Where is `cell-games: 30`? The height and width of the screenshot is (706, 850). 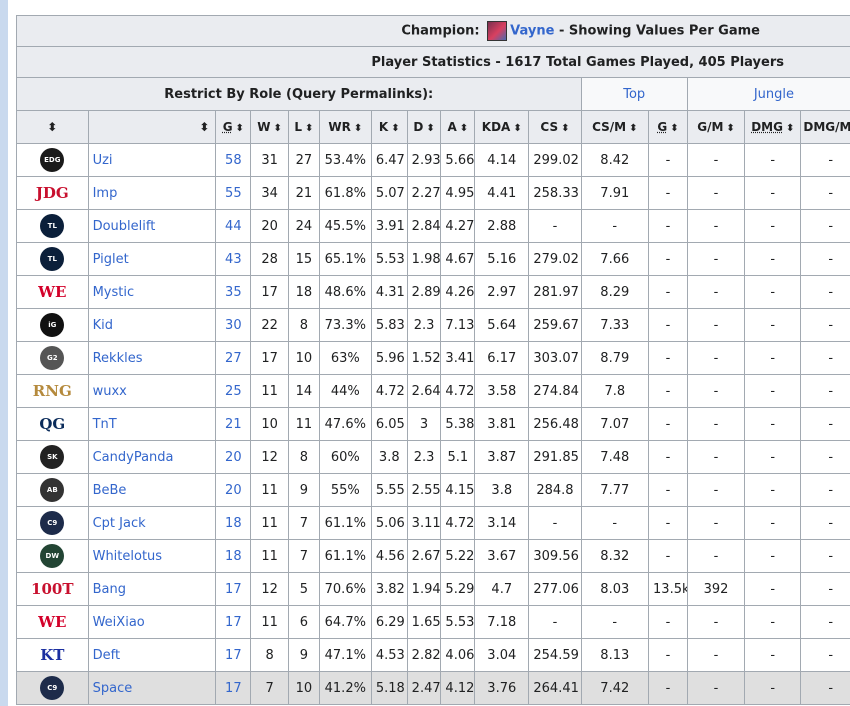
cell-games: 30 is located at coordinates (233, 325).